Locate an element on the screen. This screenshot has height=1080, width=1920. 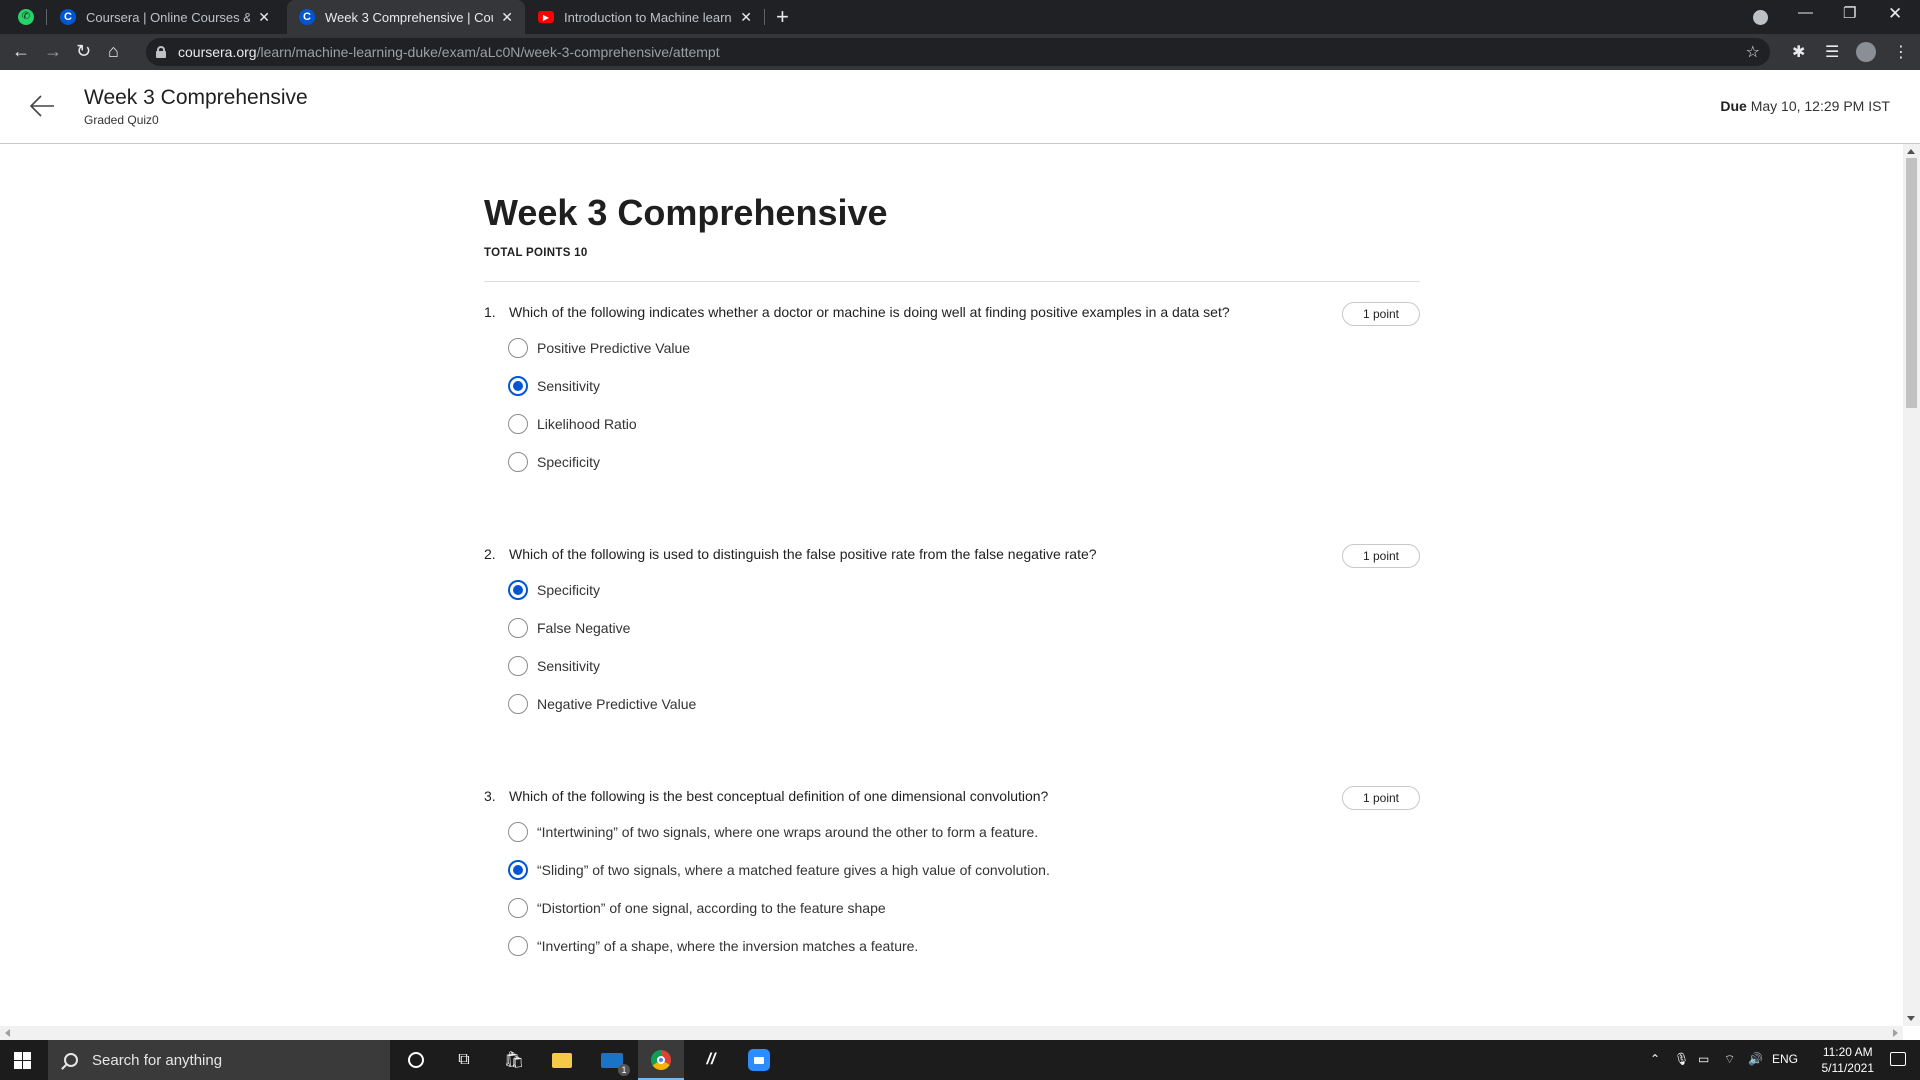
horizontal-scrollbar is located at coordinates (951, 1033).